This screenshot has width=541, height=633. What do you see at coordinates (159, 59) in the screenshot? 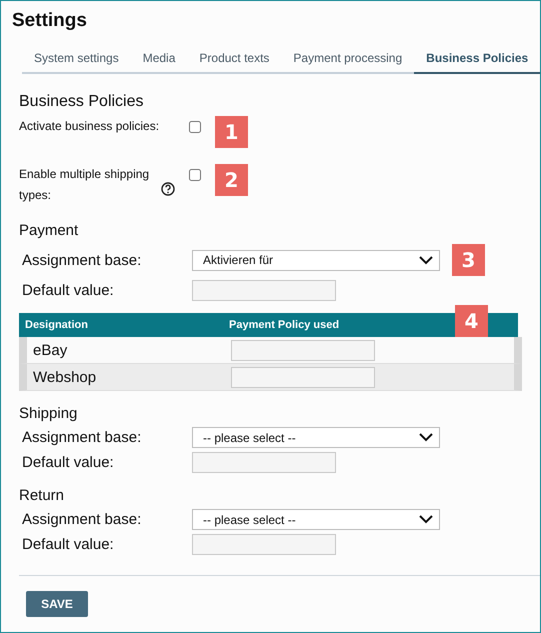
I see `tab: Media` at bounding box center [159, 59].